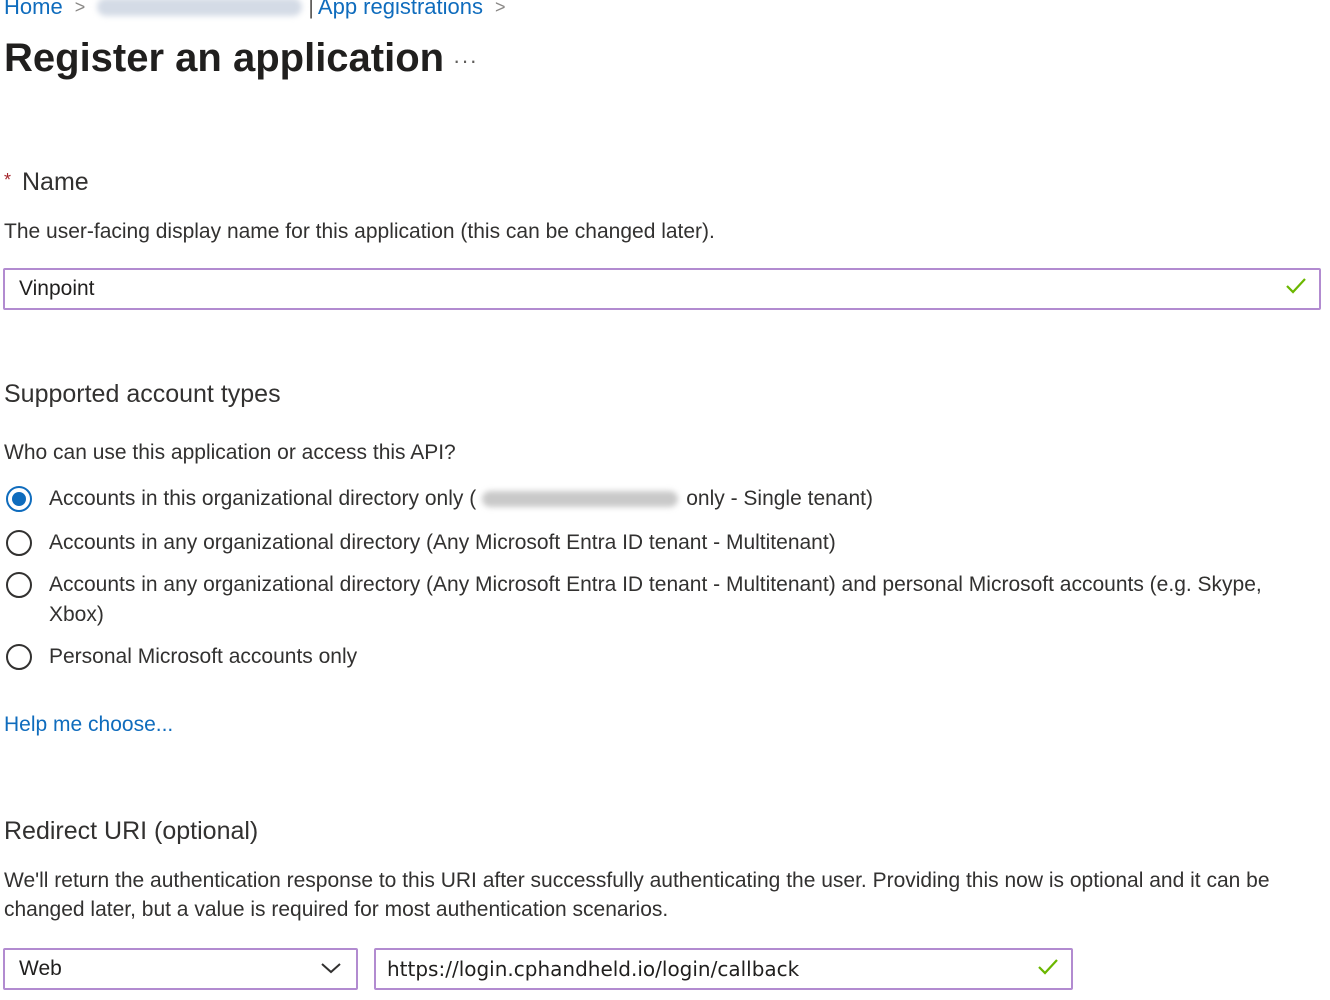 This screenshot has height=1000, width=1330. I want to click on breadcrumb-home-link: Home, so click(33, 10).